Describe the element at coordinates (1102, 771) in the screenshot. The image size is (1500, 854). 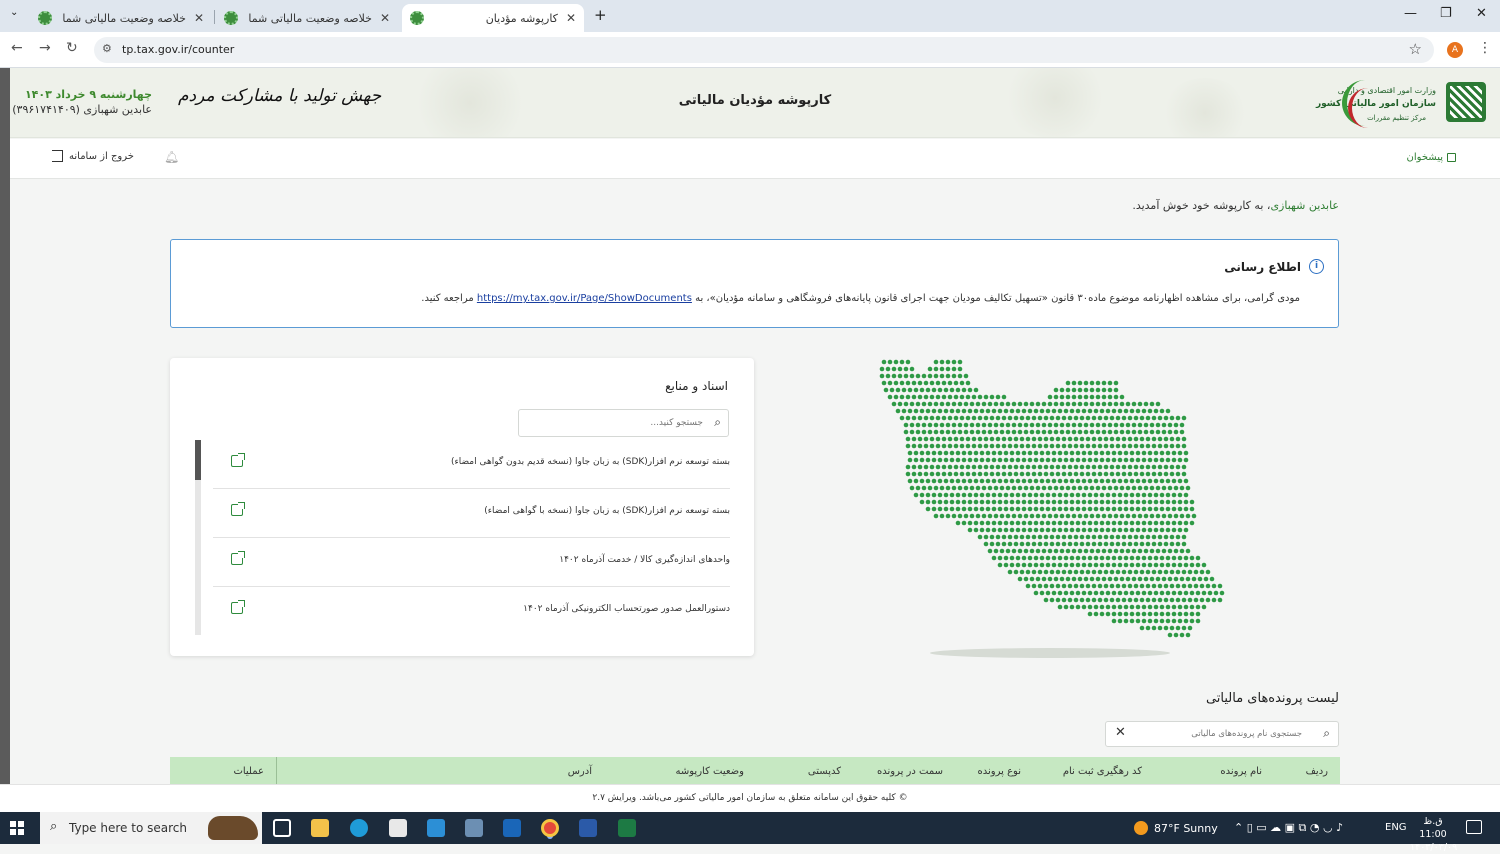
I see `column-tracking-code: کد رهگیری ثبت نام` at that location.